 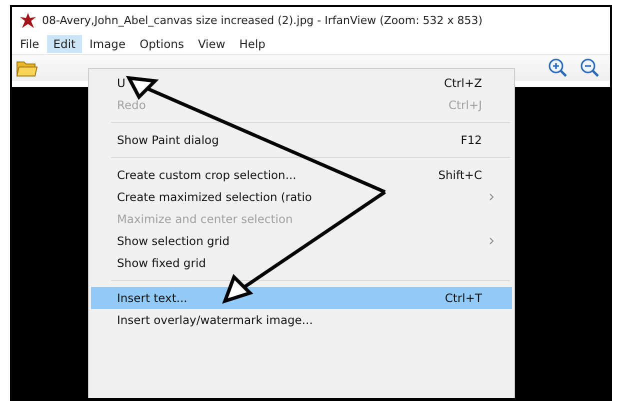 What do you see at coordinates (262, 20) in the screenshot?
I see `window-title: 08-Avery,John_Abel_canvas size increased (2).jpg - IrfanView (Zoom: 532 x 853)` at bounding box center [262, 20].